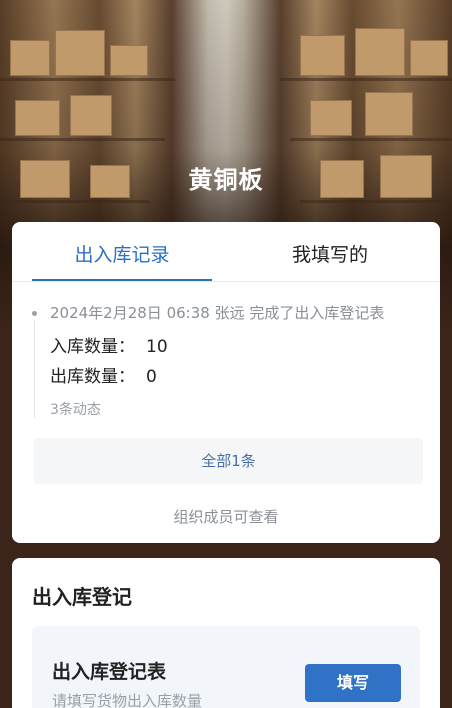  Describe the element at coordinates (34, 313) in the screenshot. I see `timeline-dot` at that location.